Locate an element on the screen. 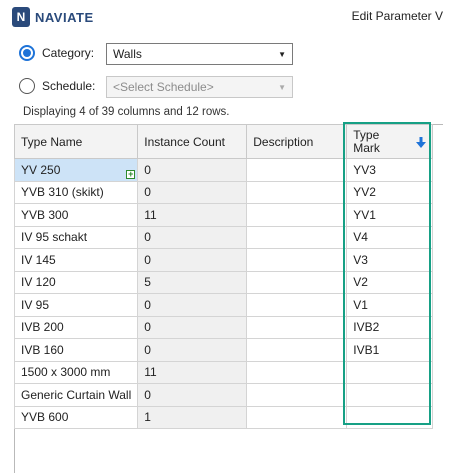 The width and height of the screenshot is (457, 473). schedule-radio-row: Schedule: is located at coordinates (60, 86).